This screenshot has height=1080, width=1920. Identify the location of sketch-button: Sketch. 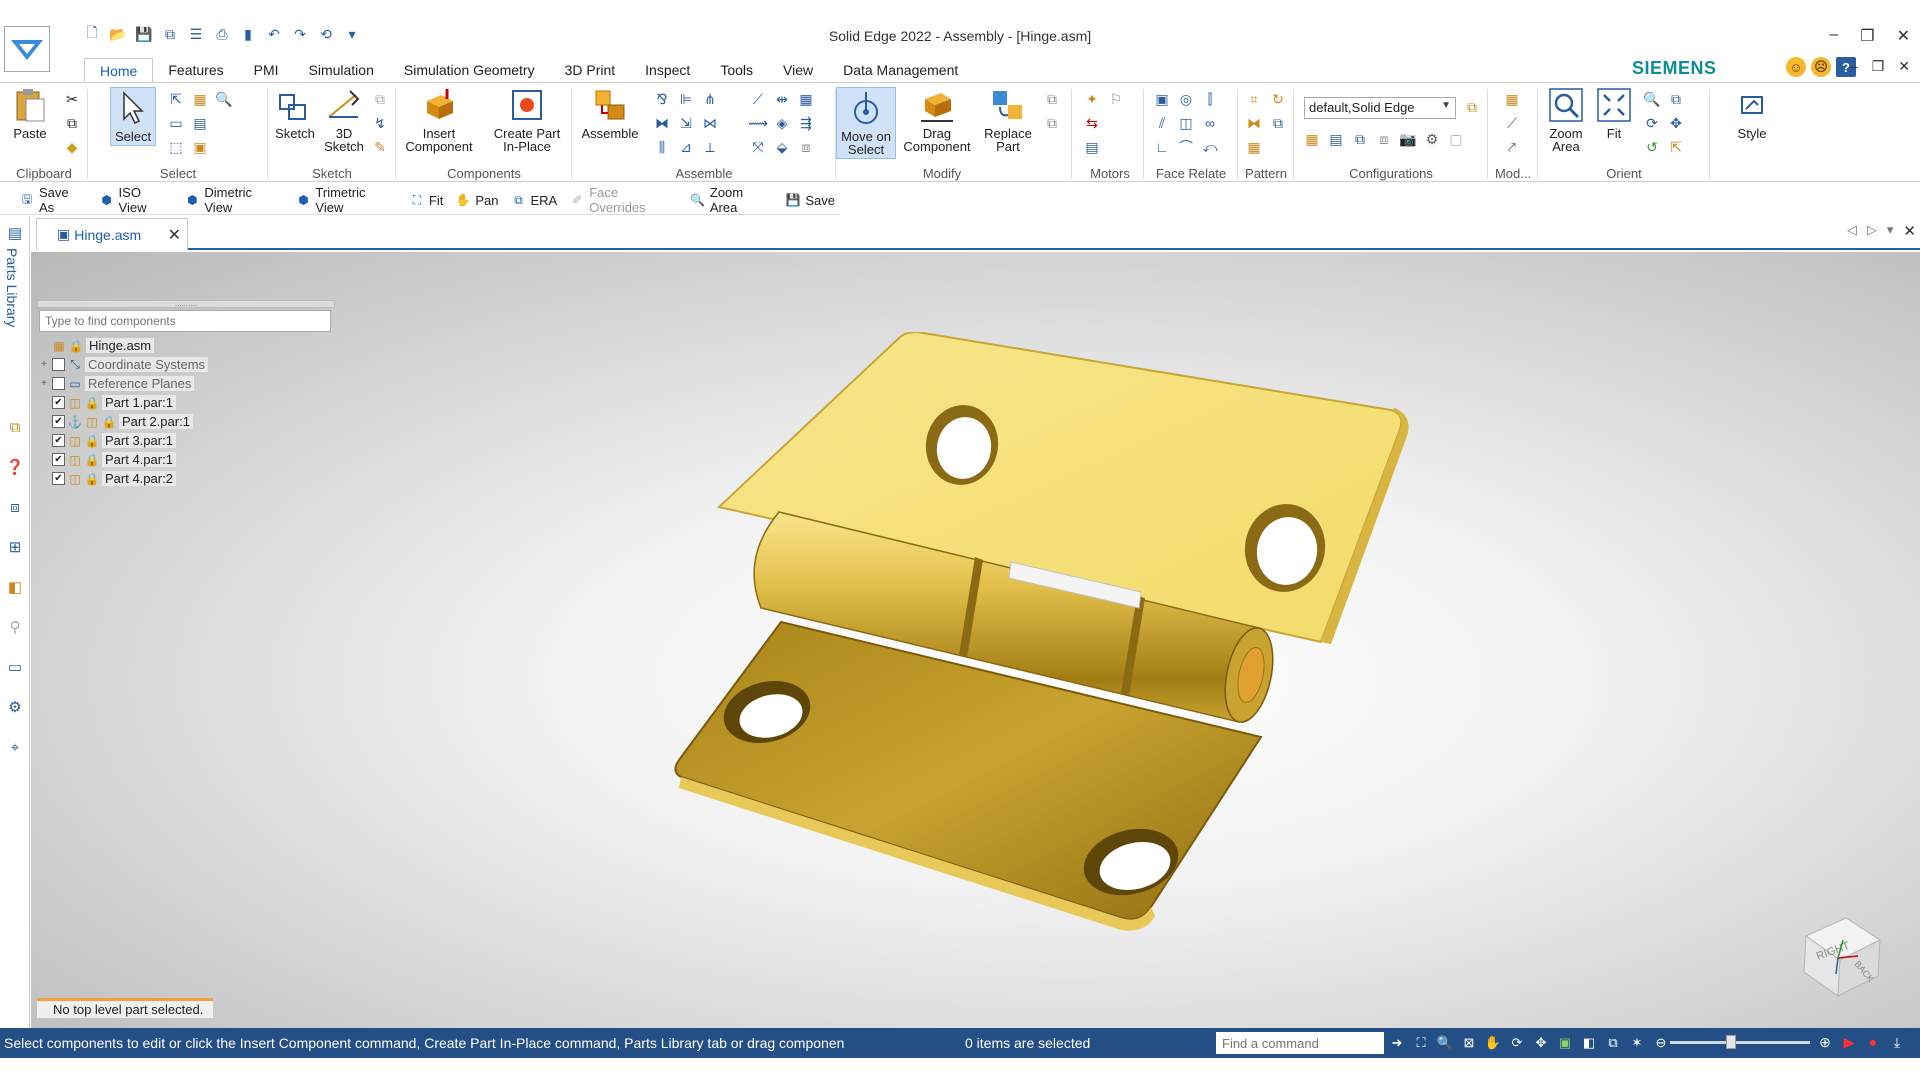
(295, 113).